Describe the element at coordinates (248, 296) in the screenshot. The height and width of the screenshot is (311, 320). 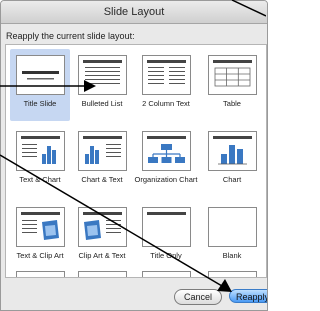
I see `reapply-button: Reapply` at that location.